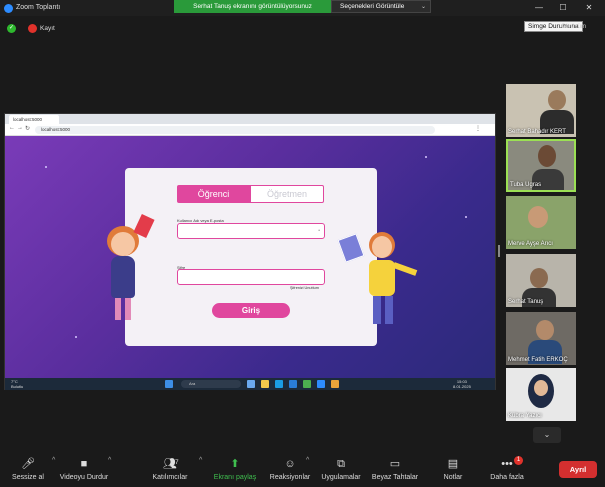  I want to click on forward-icon: →, so click(20, 128).